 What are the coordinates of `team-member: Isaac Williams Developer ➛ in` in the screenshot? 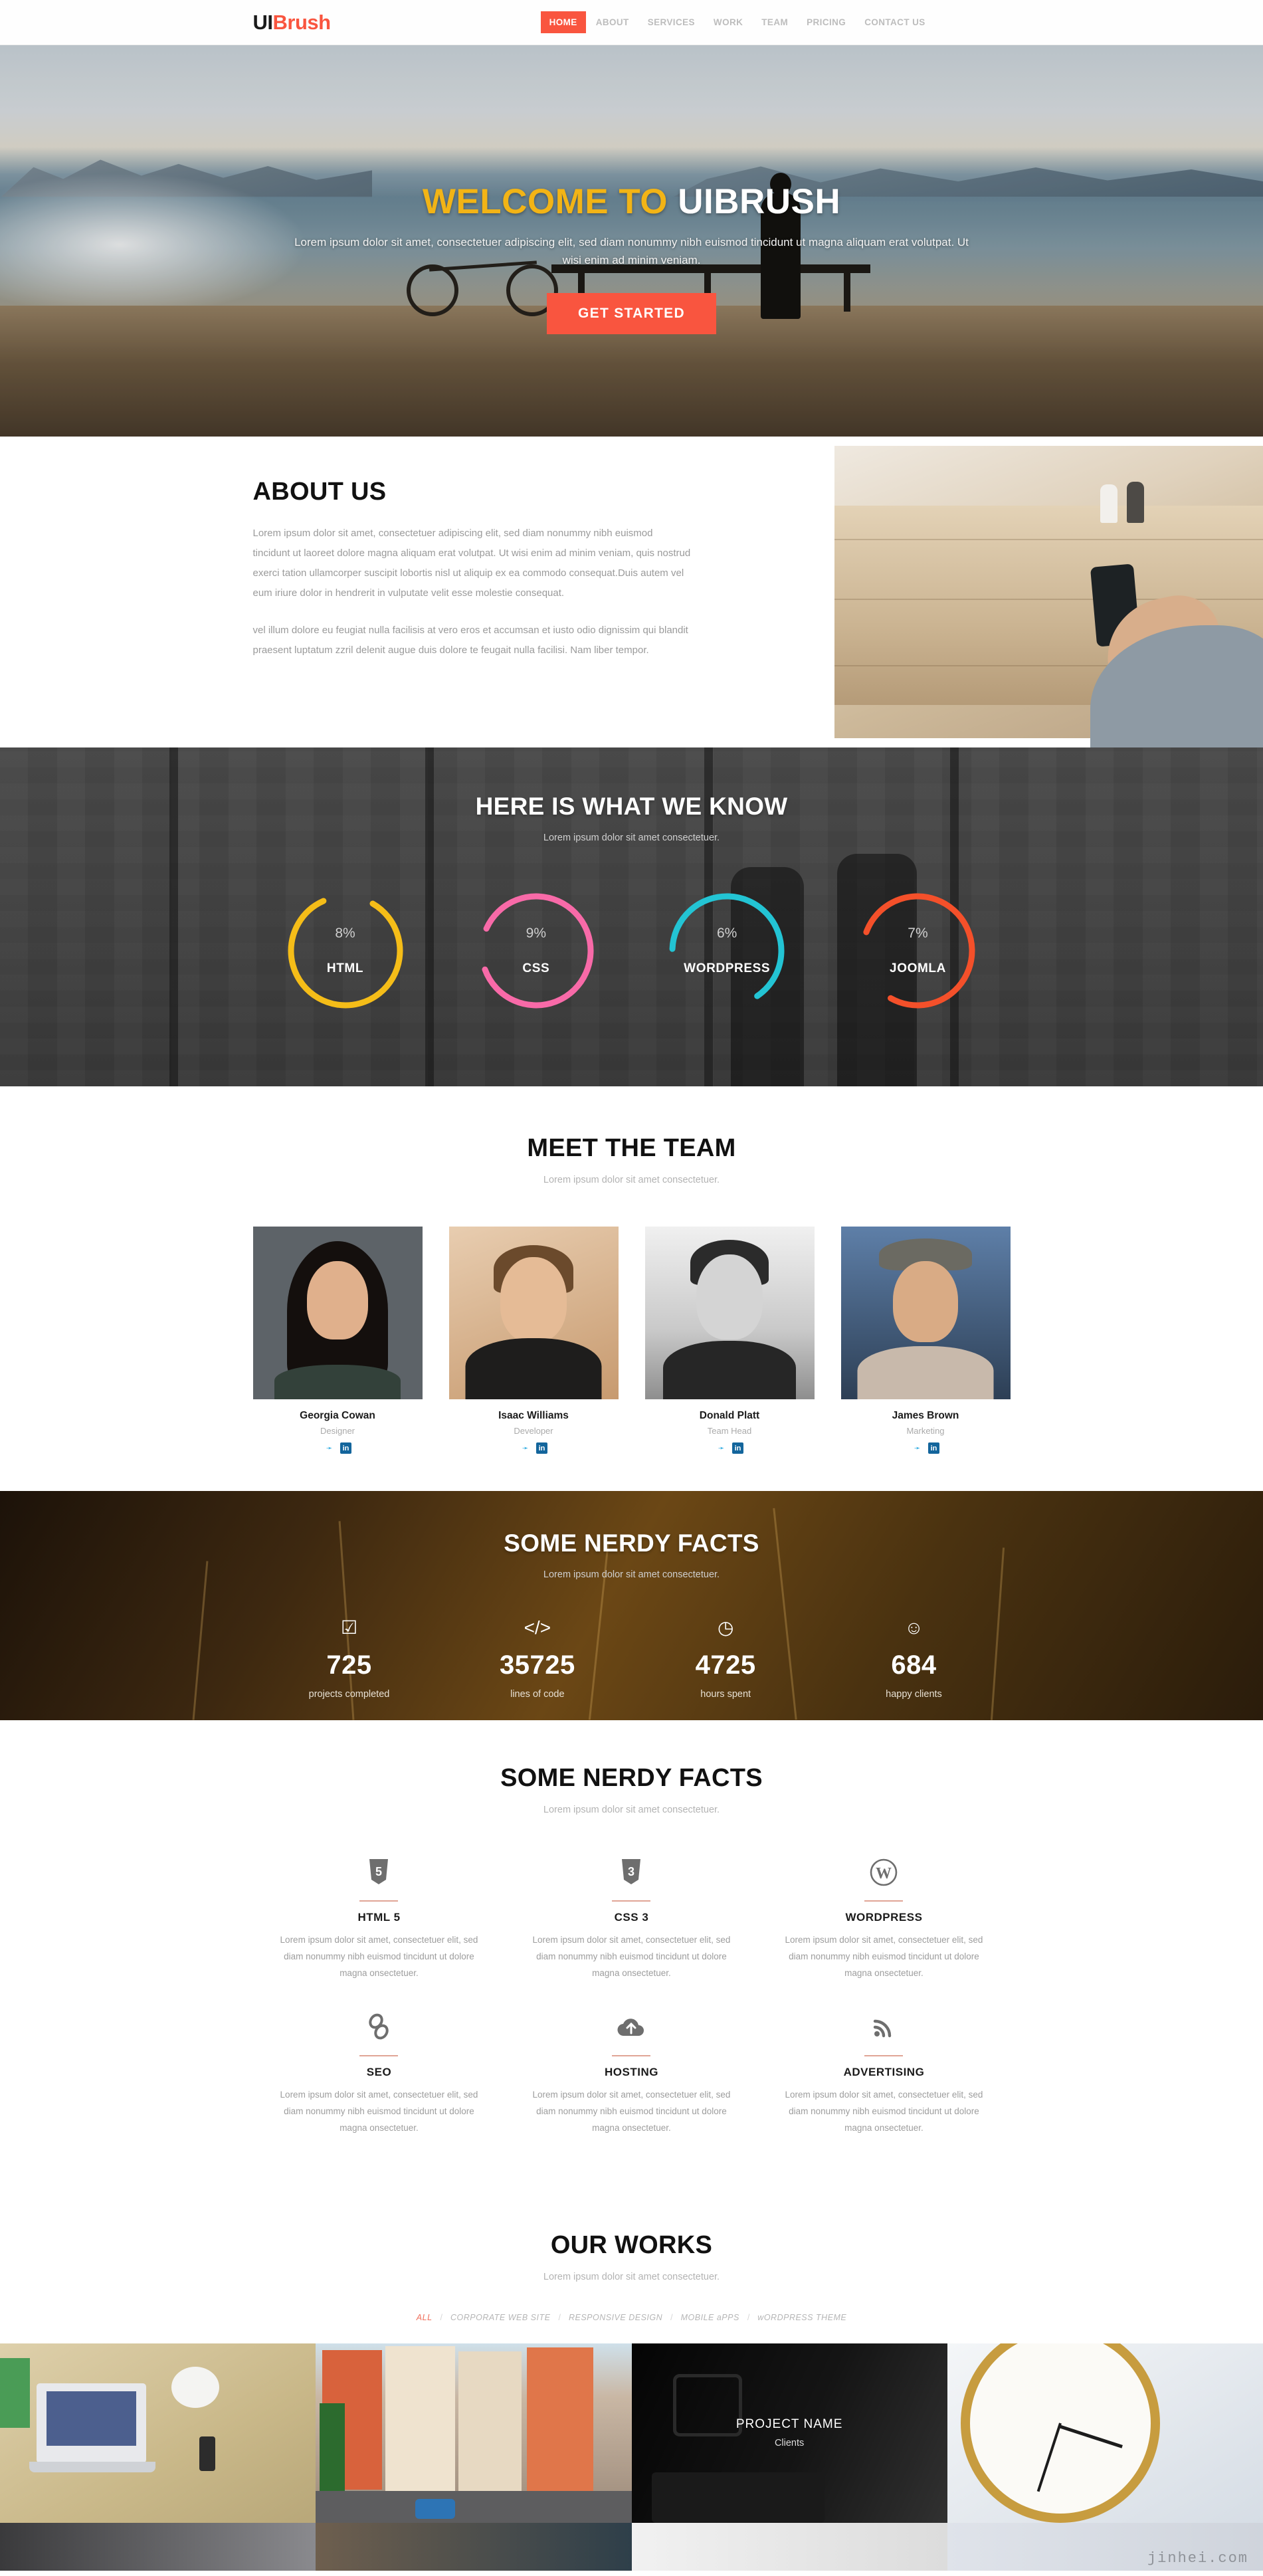 It's located at (533, 1341).